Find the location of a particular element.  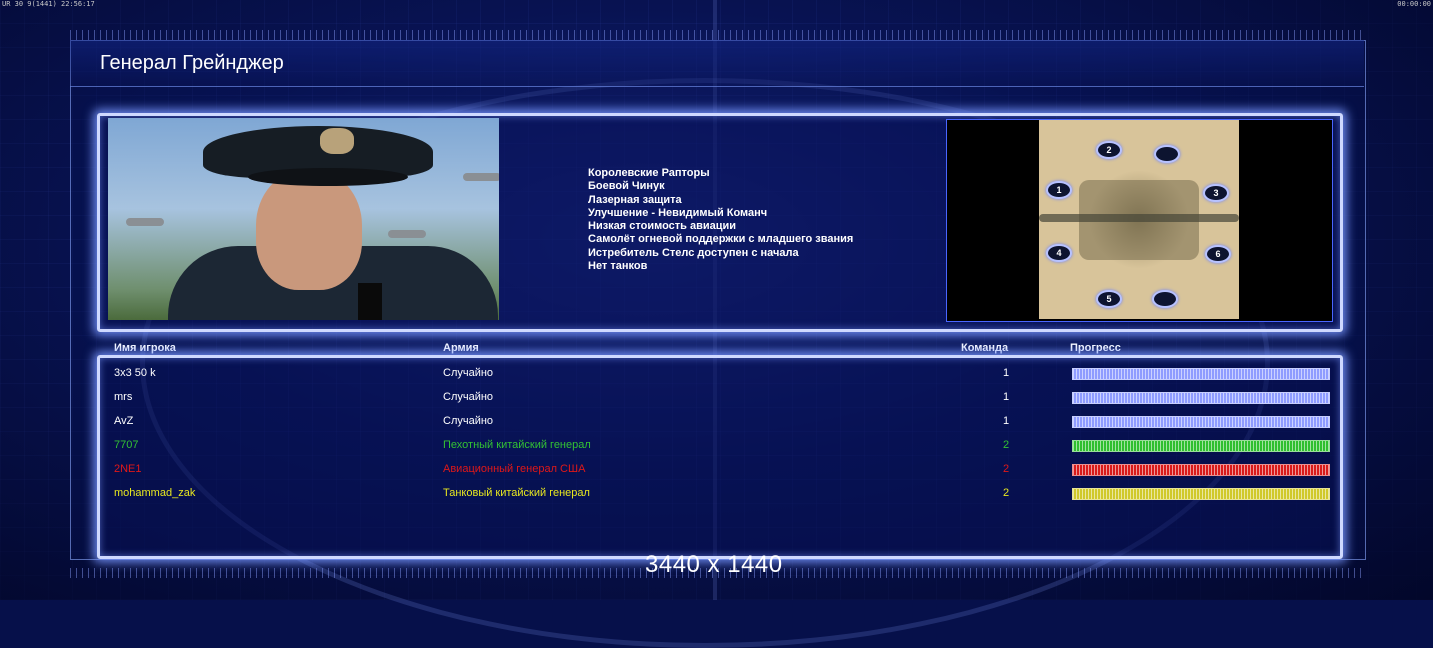

player-row: 3x3 50 k Случайно 1 is located at coordinates (716, 373).